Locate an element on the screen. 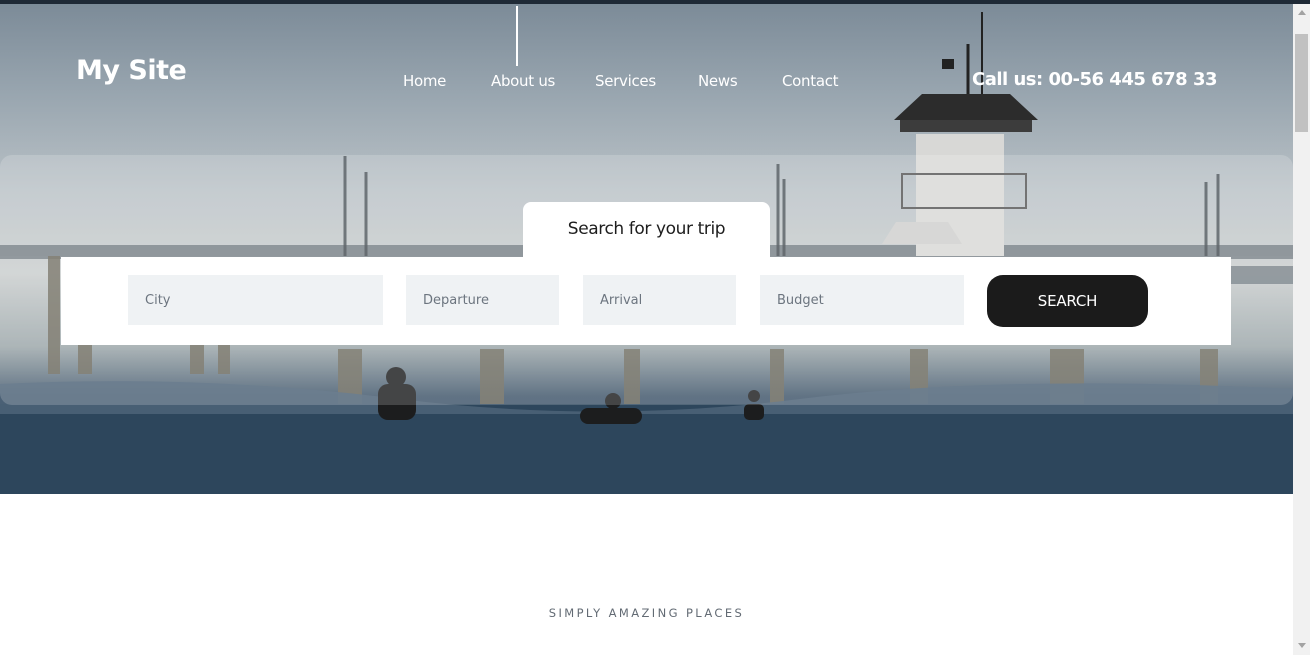 The width and height of the screenshot is (1310, 655). scroll-up-arrow-icon is located at coordinates (1302, 12).